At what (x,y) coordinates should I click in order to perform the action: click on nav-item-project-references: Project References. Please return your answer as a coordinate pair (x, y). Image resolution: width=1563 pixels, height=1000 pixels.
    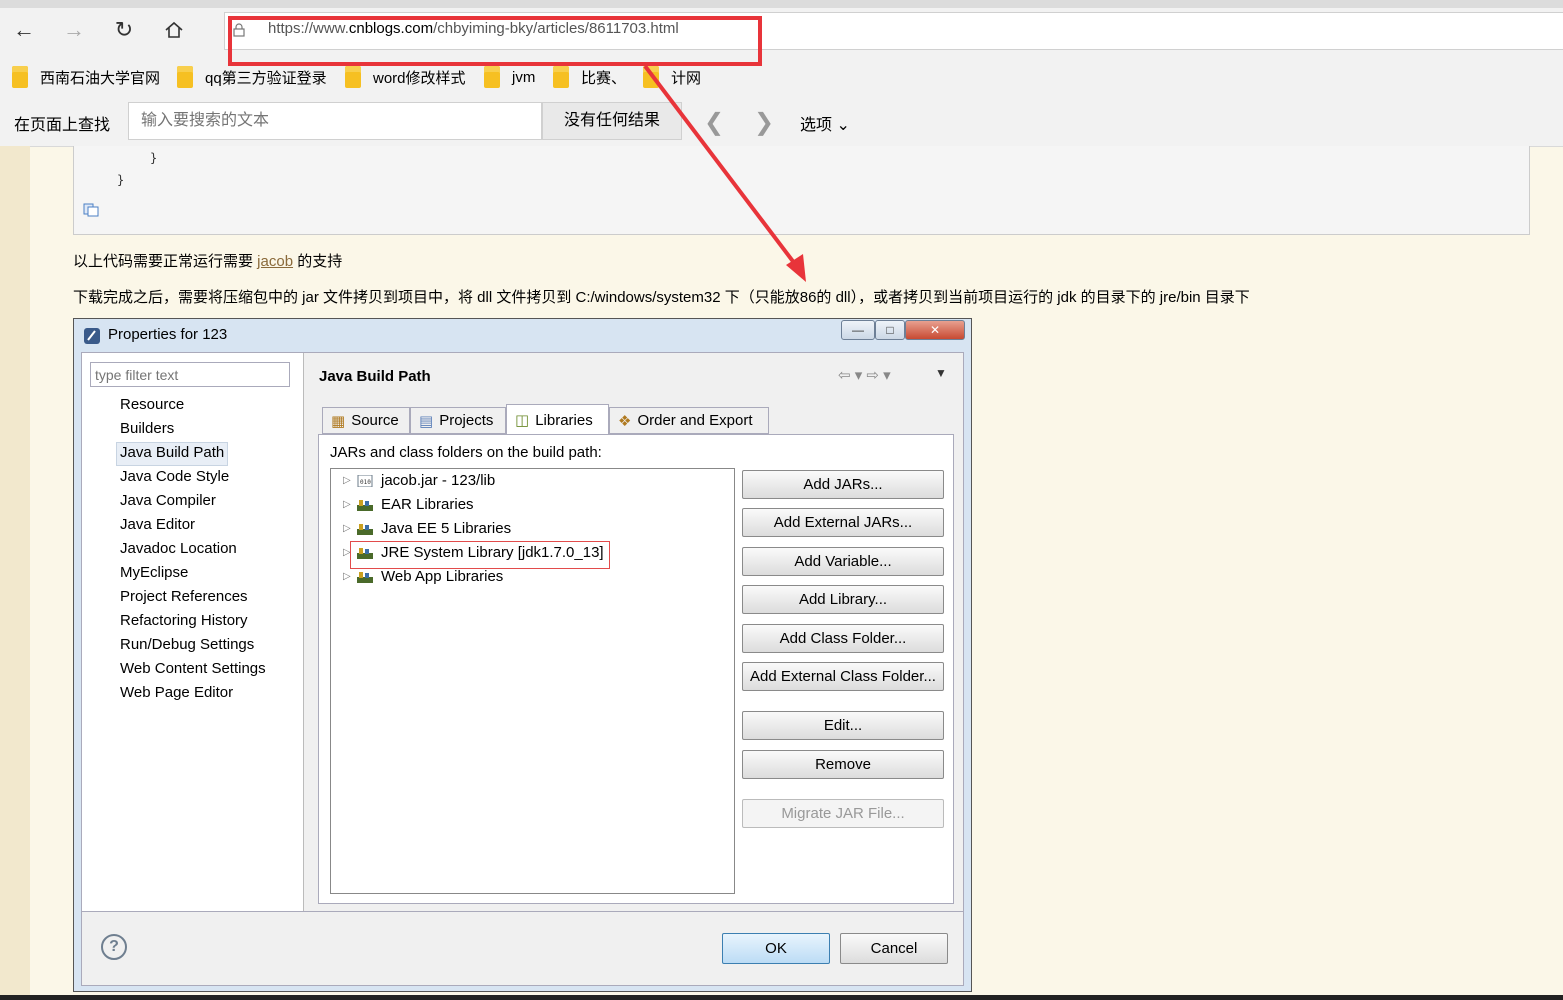
    Looking at the image, I should click on (184, 596).